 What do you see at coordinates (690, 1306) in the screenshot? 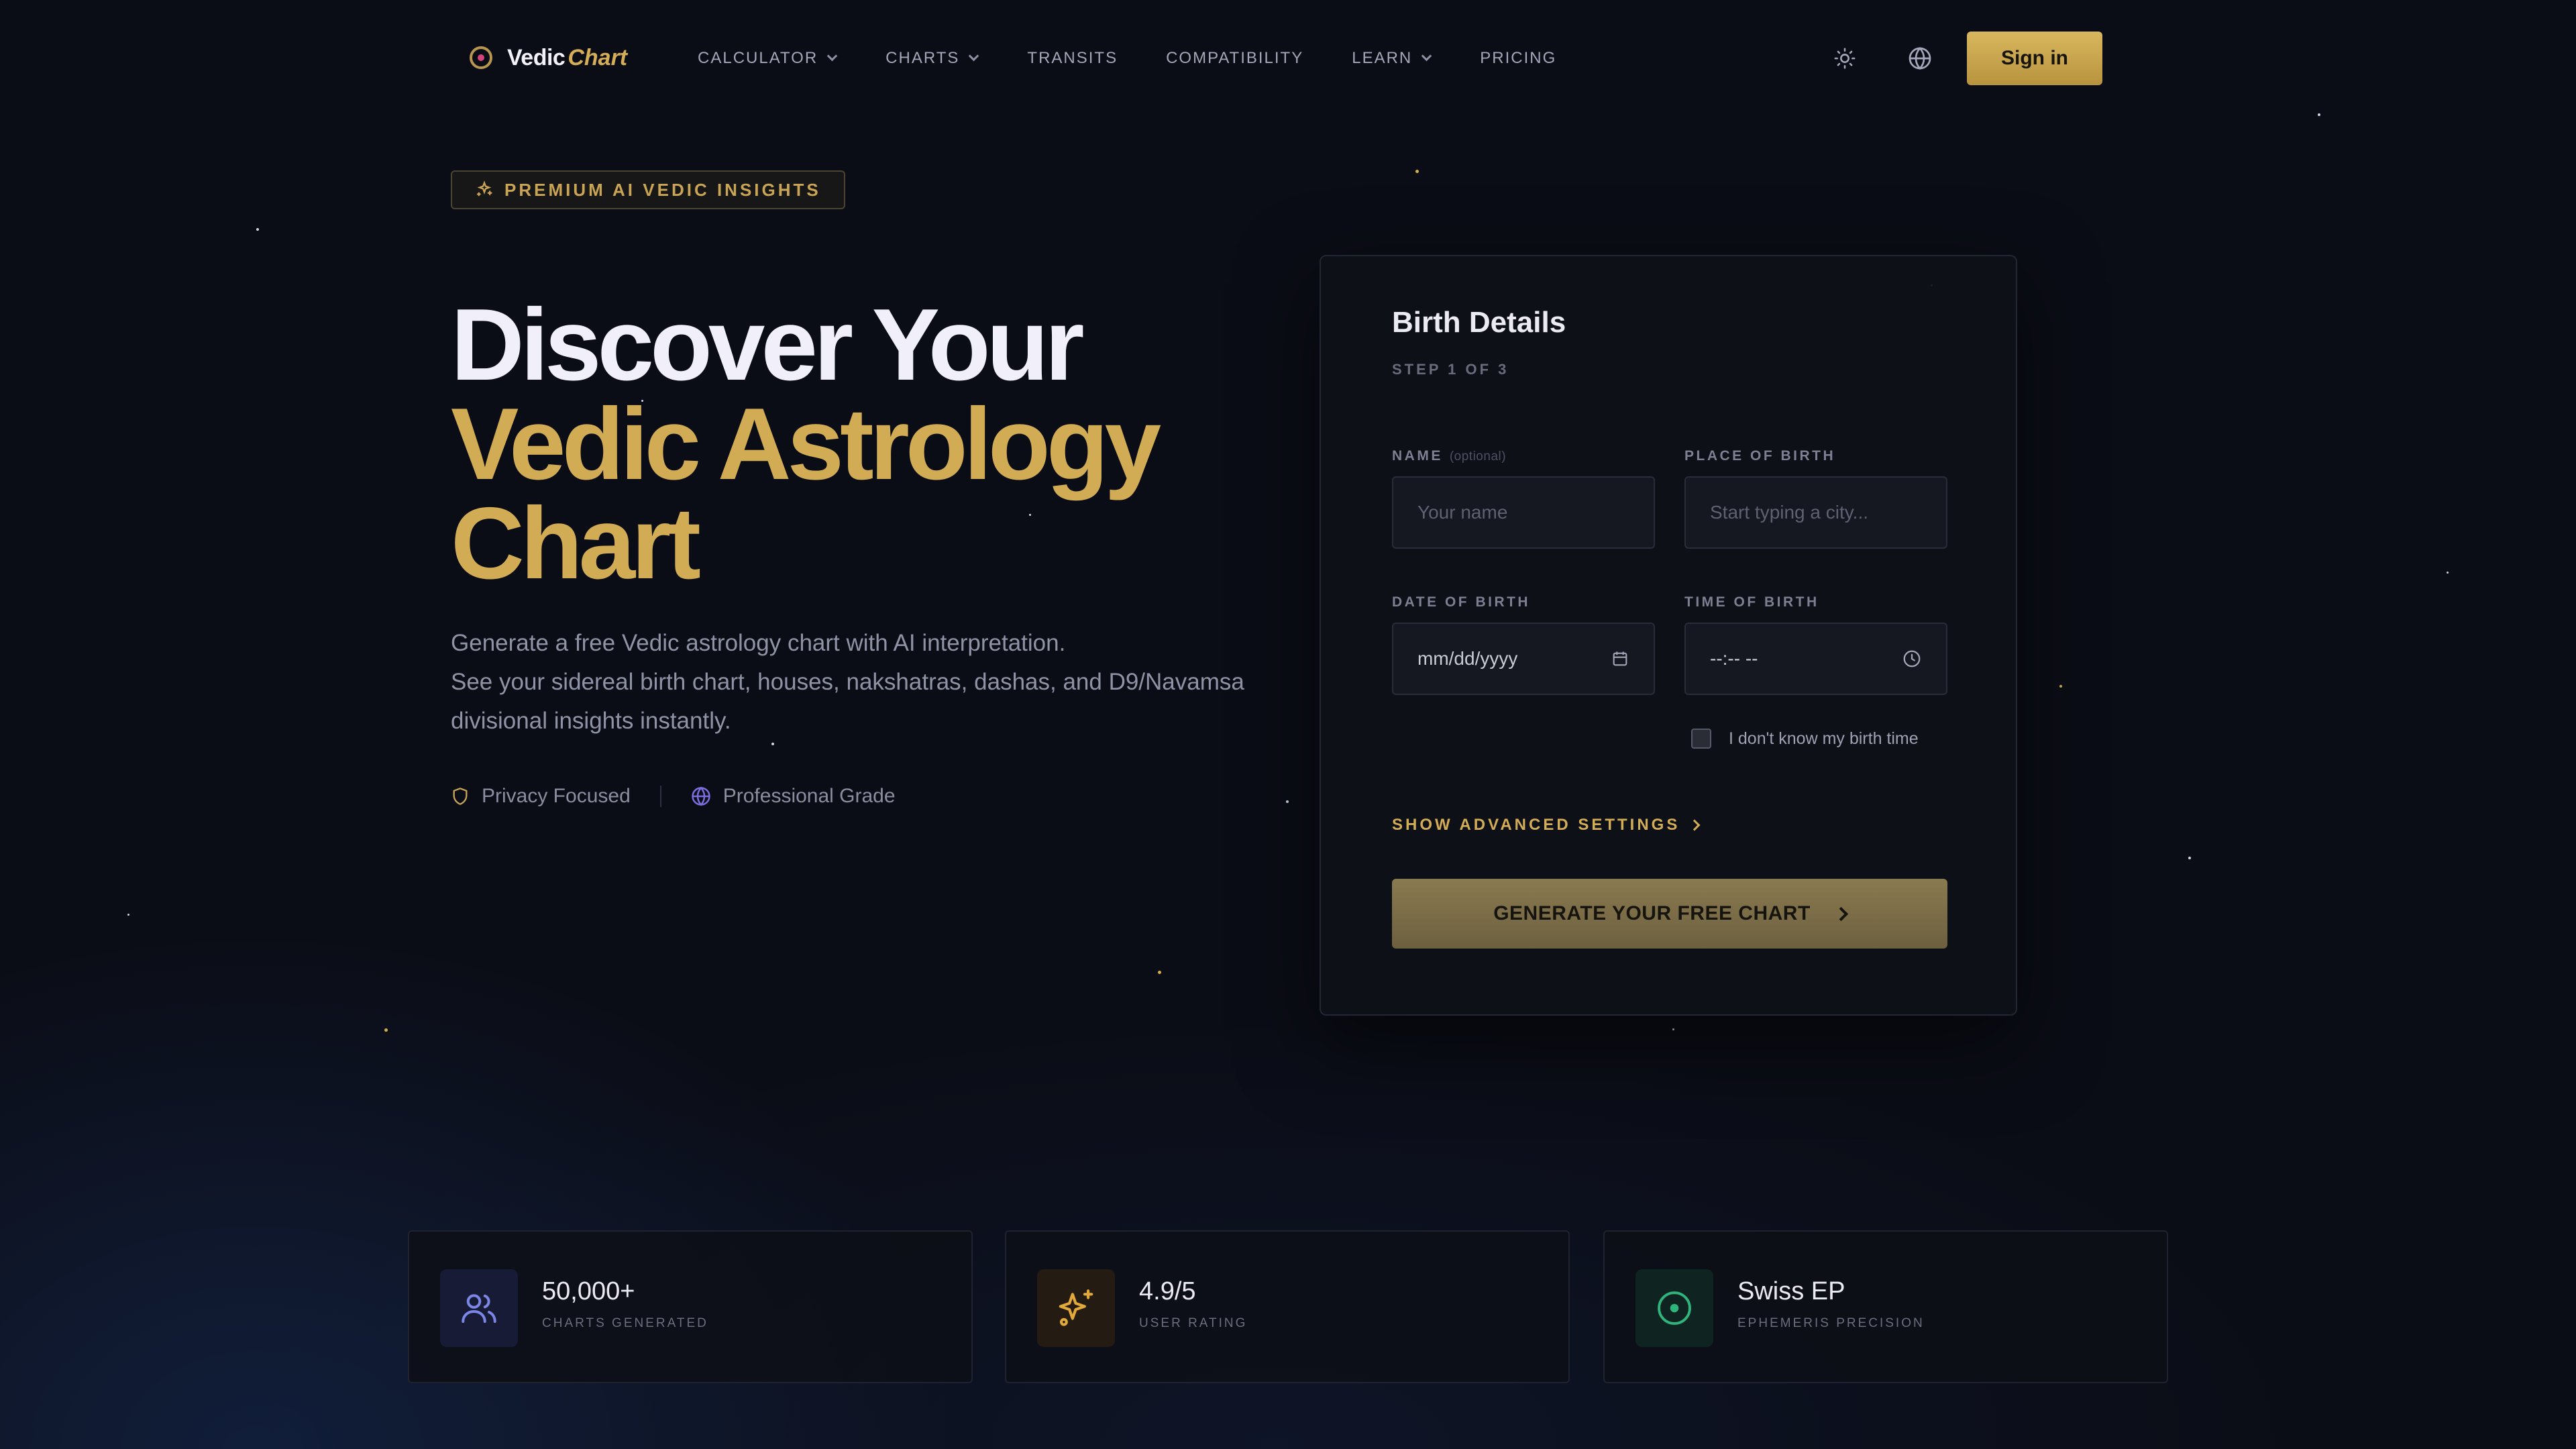
I see `stat-card-charts: 50,000+ CHARTS GENERATED` at bounding box center [690, 1306].